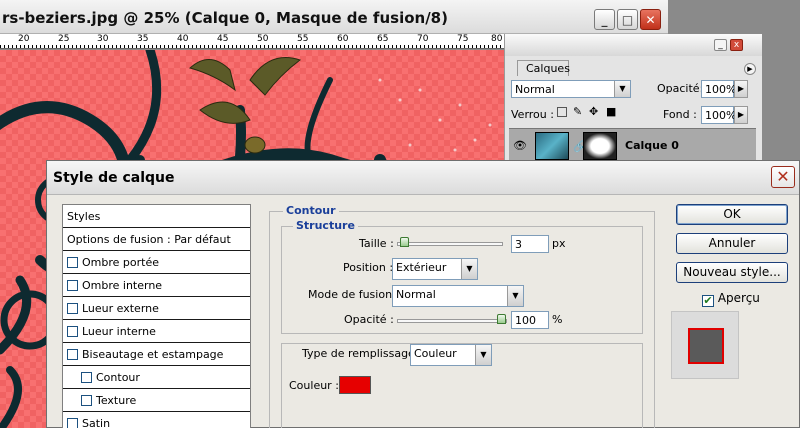  I want to click on list-item-label: Texture, so click(116, 400).